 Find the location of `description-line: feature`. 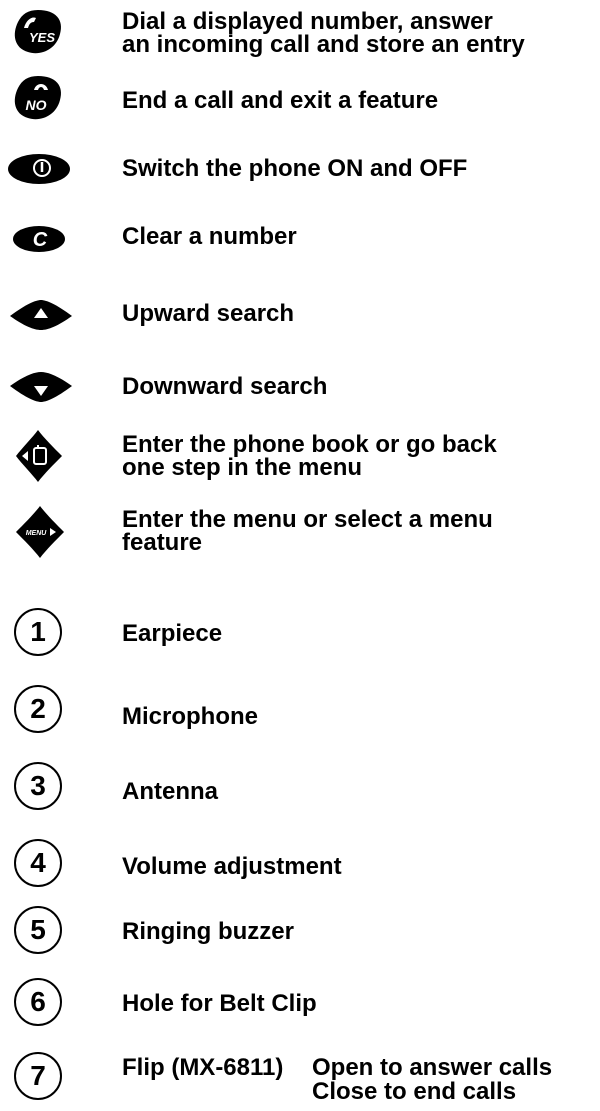

description-line: feature is located at coordinates (162, 542).